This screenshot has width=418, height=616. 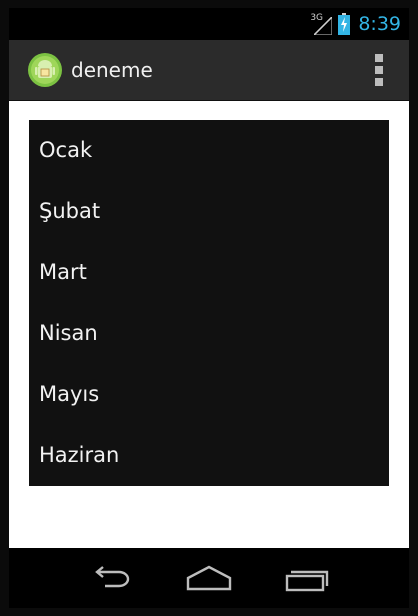 I want to click on navigation-bar, so click(x=209, y=578).